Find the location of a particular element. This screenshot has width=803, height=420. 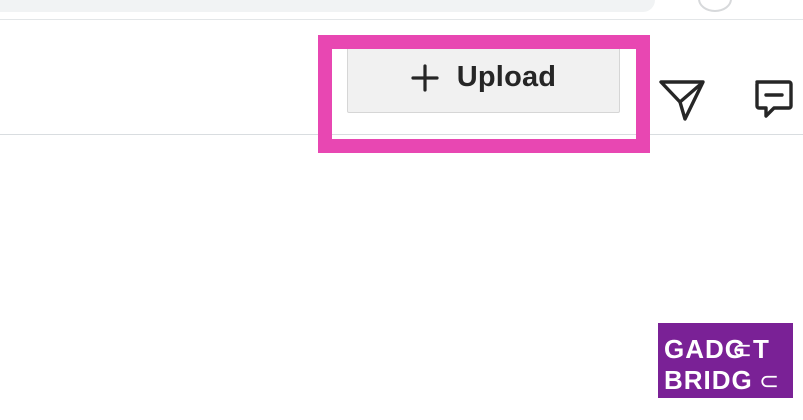

upload-button: Upload is located at coordinates (483, 77).